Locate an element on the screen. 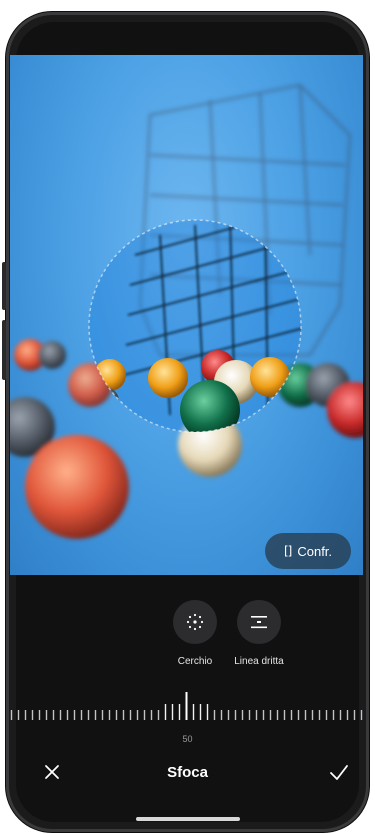 This screenshot has height=834, width=375. line-tool-label: Linea dritta is located at coordinates (259, 661).